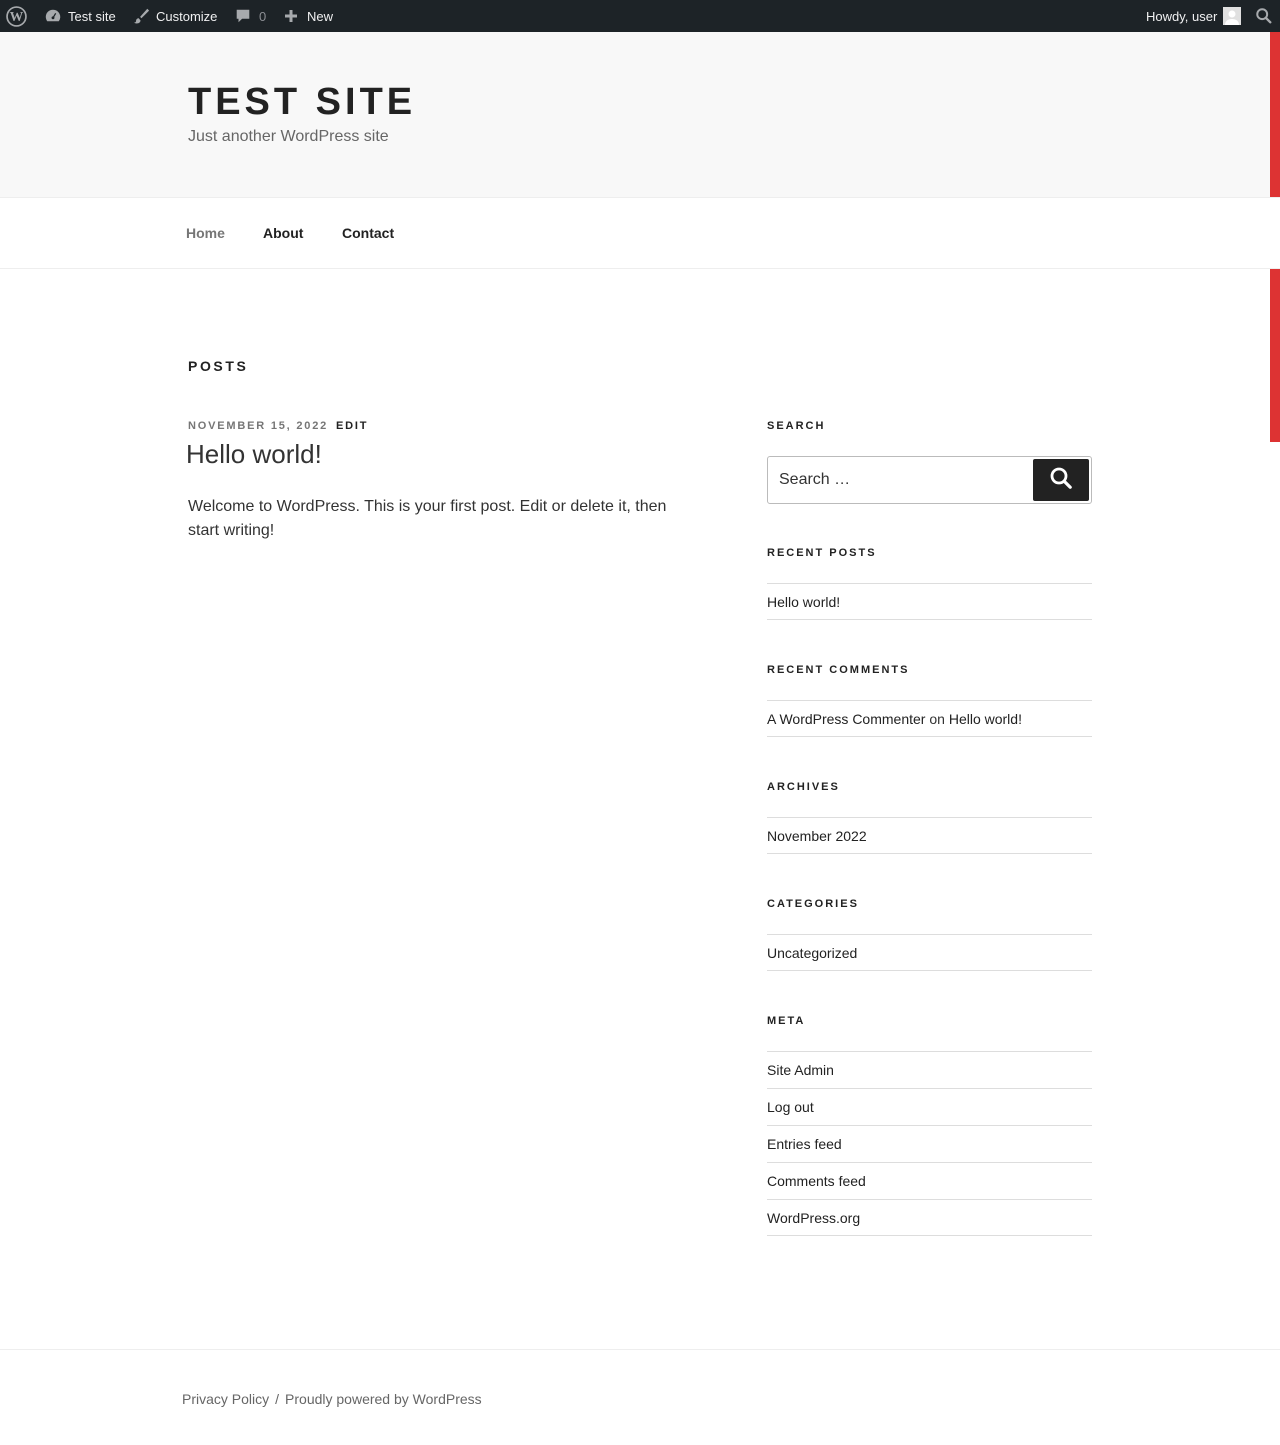  What do you see at coordinates (205, 233) in the screenshot?
I see `nav-item-home: Home` at bounding box center [205, 233].